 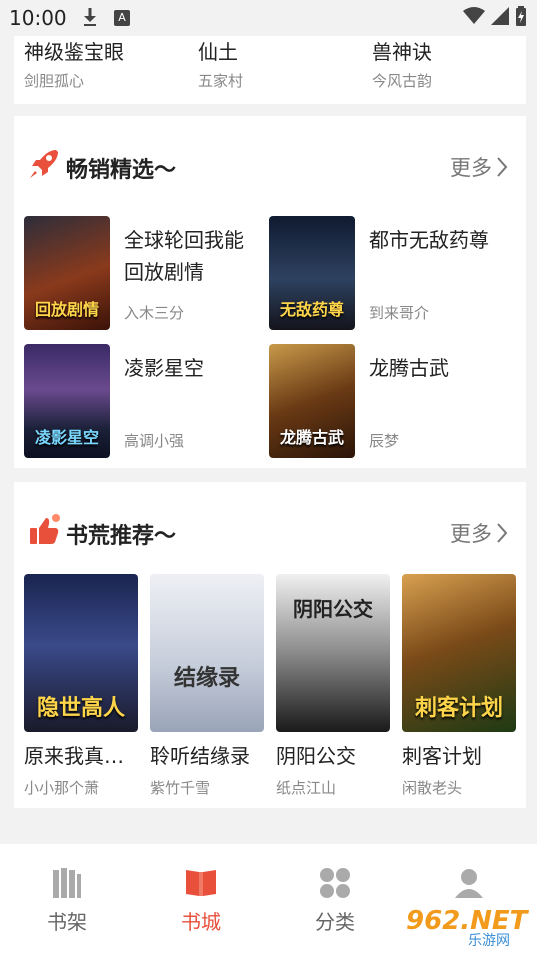 I want to click on book-author: 小小那个萧, so click(x=62, y=788).